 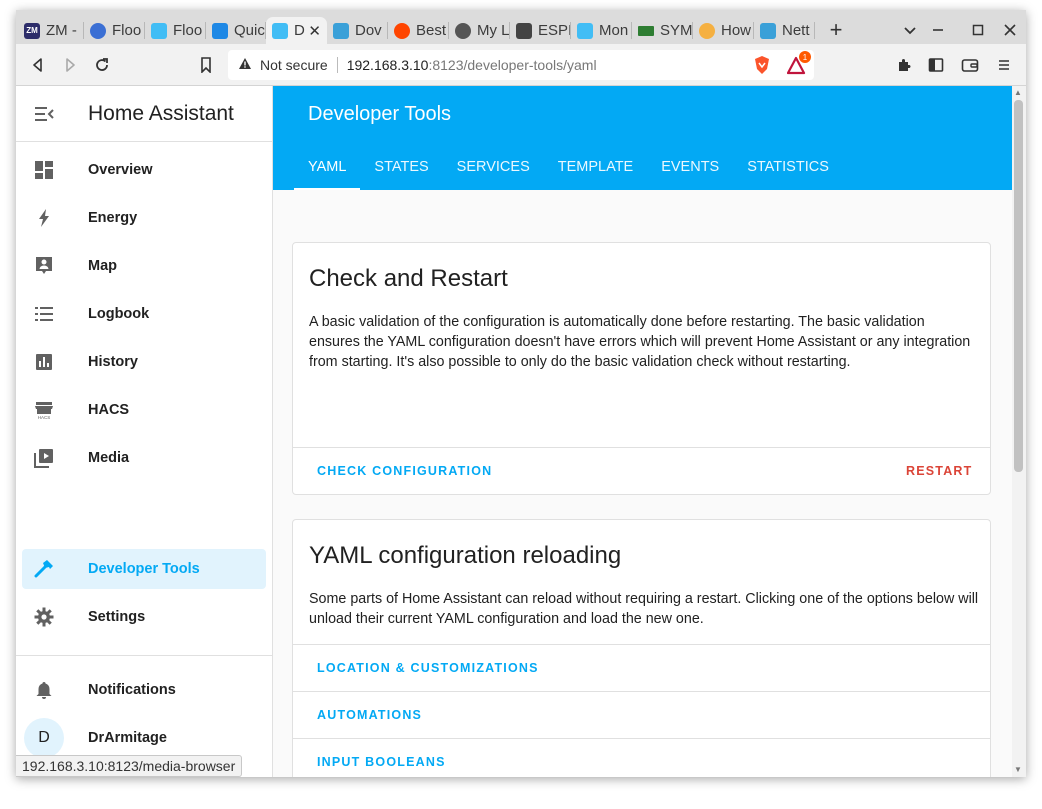 What do you see at coordinates (44, 410) in the screenshot?
I see `hacs-icon: HACS` at bounding box center [44, 410].